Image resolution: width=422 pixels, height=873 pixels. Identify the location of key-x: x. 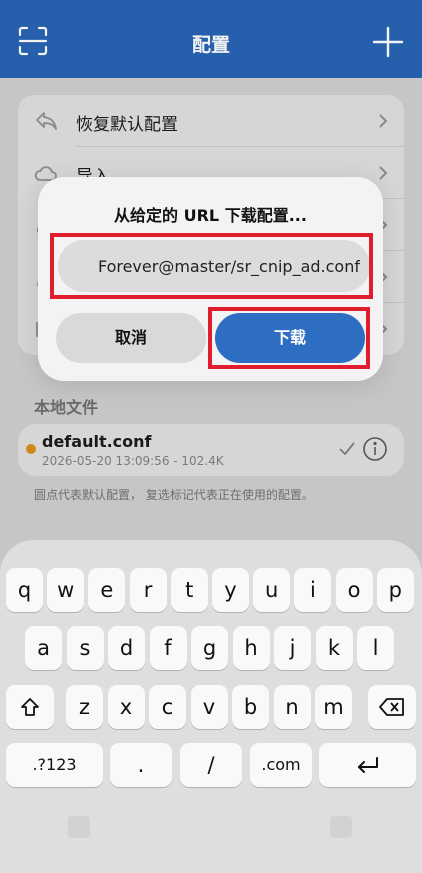
(126, 707).